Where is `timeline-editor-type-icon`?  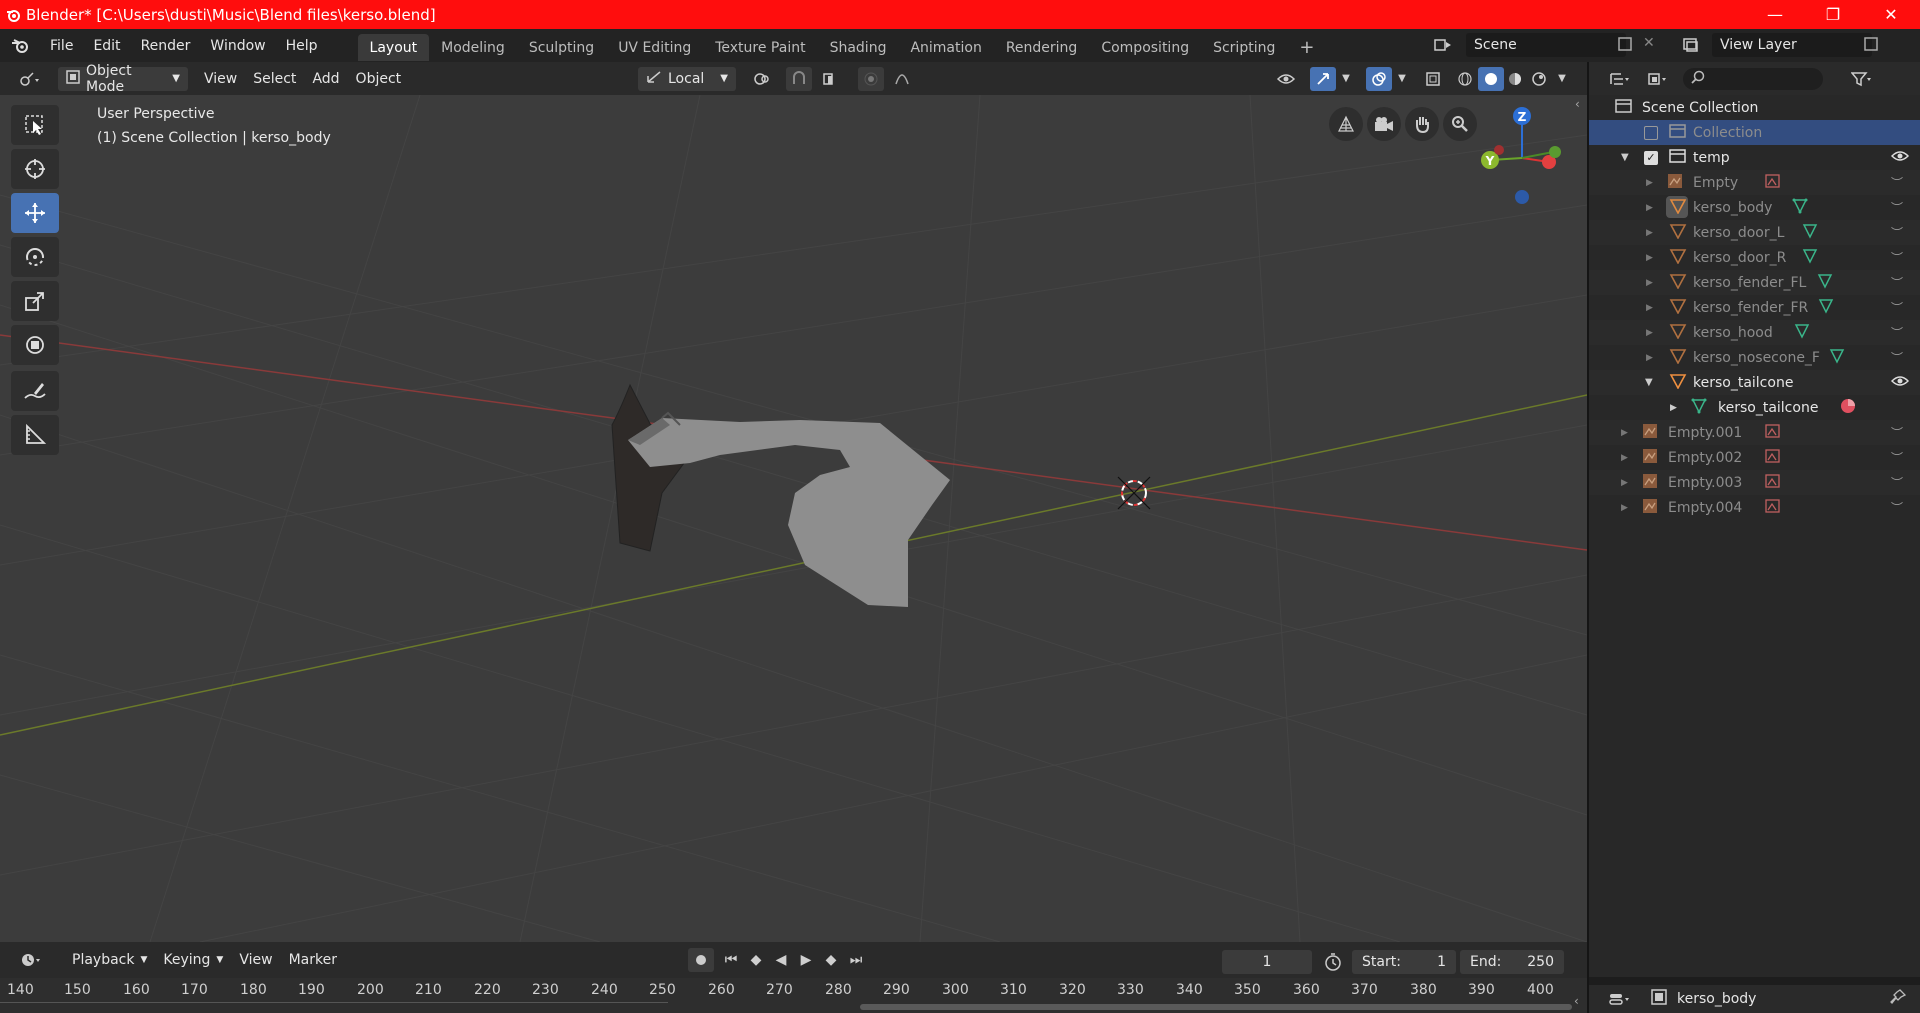
timeline-editor-type-icon is located at coordinates (31, 960).